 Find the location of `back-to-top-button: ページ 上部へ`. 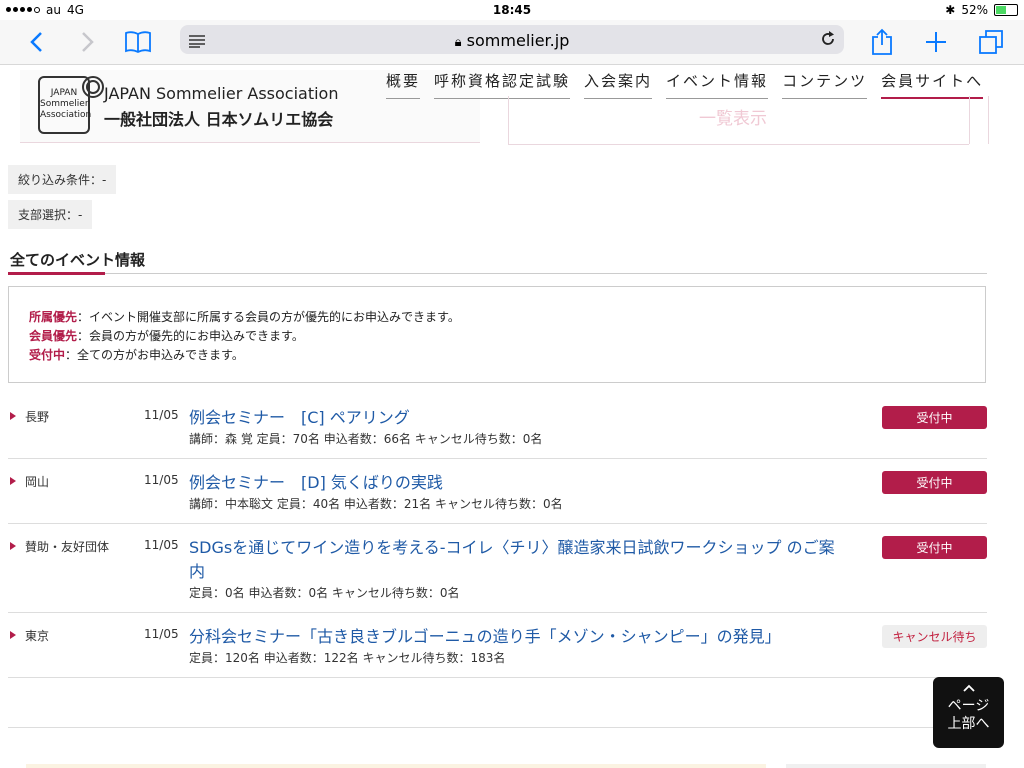

back-to-top-button: ページ 上部へ is located at coordinates (968, 712).